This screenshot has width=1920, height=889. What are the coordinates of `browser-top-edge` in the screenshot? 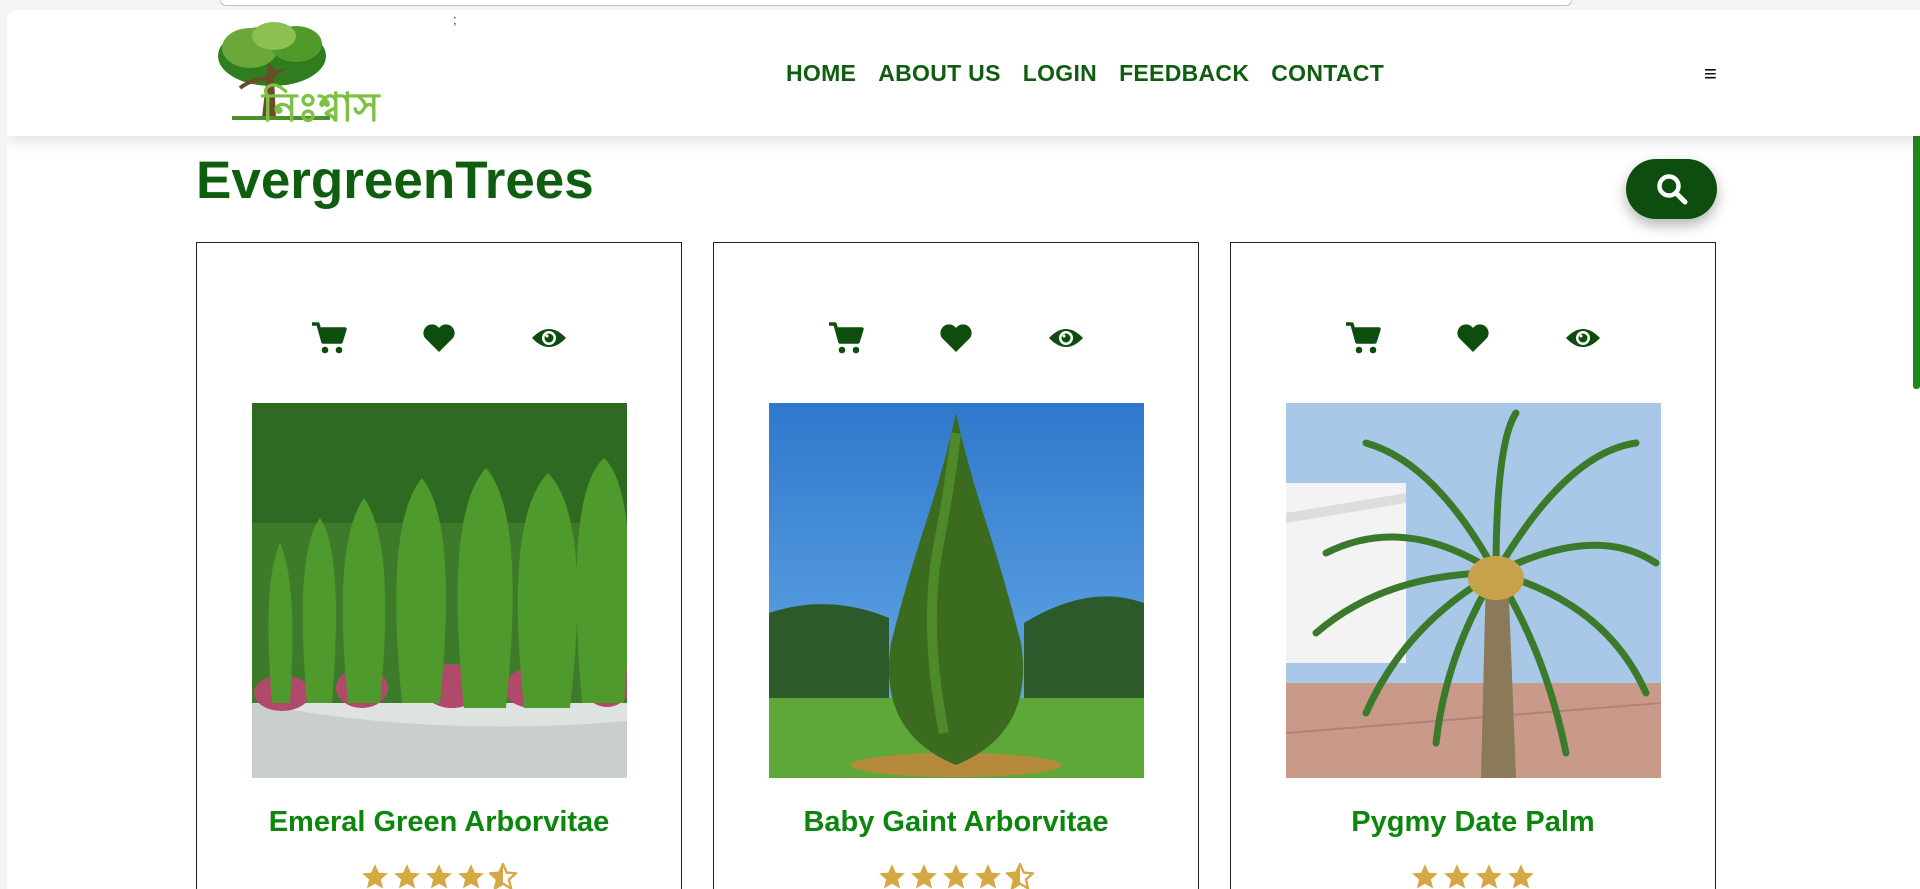 It's located at (896, 3).